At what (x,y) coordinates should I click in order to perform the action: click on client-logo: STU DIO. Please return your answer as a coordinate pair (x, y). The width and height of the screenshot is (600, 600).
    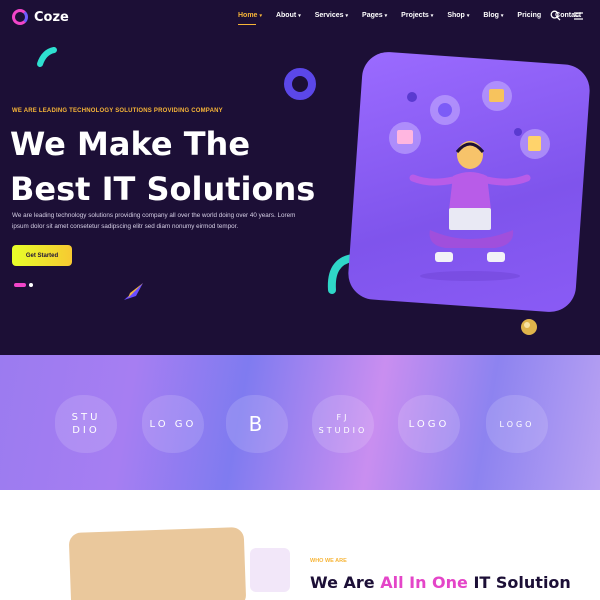
    Looking at the image, I should click on (86, 424).